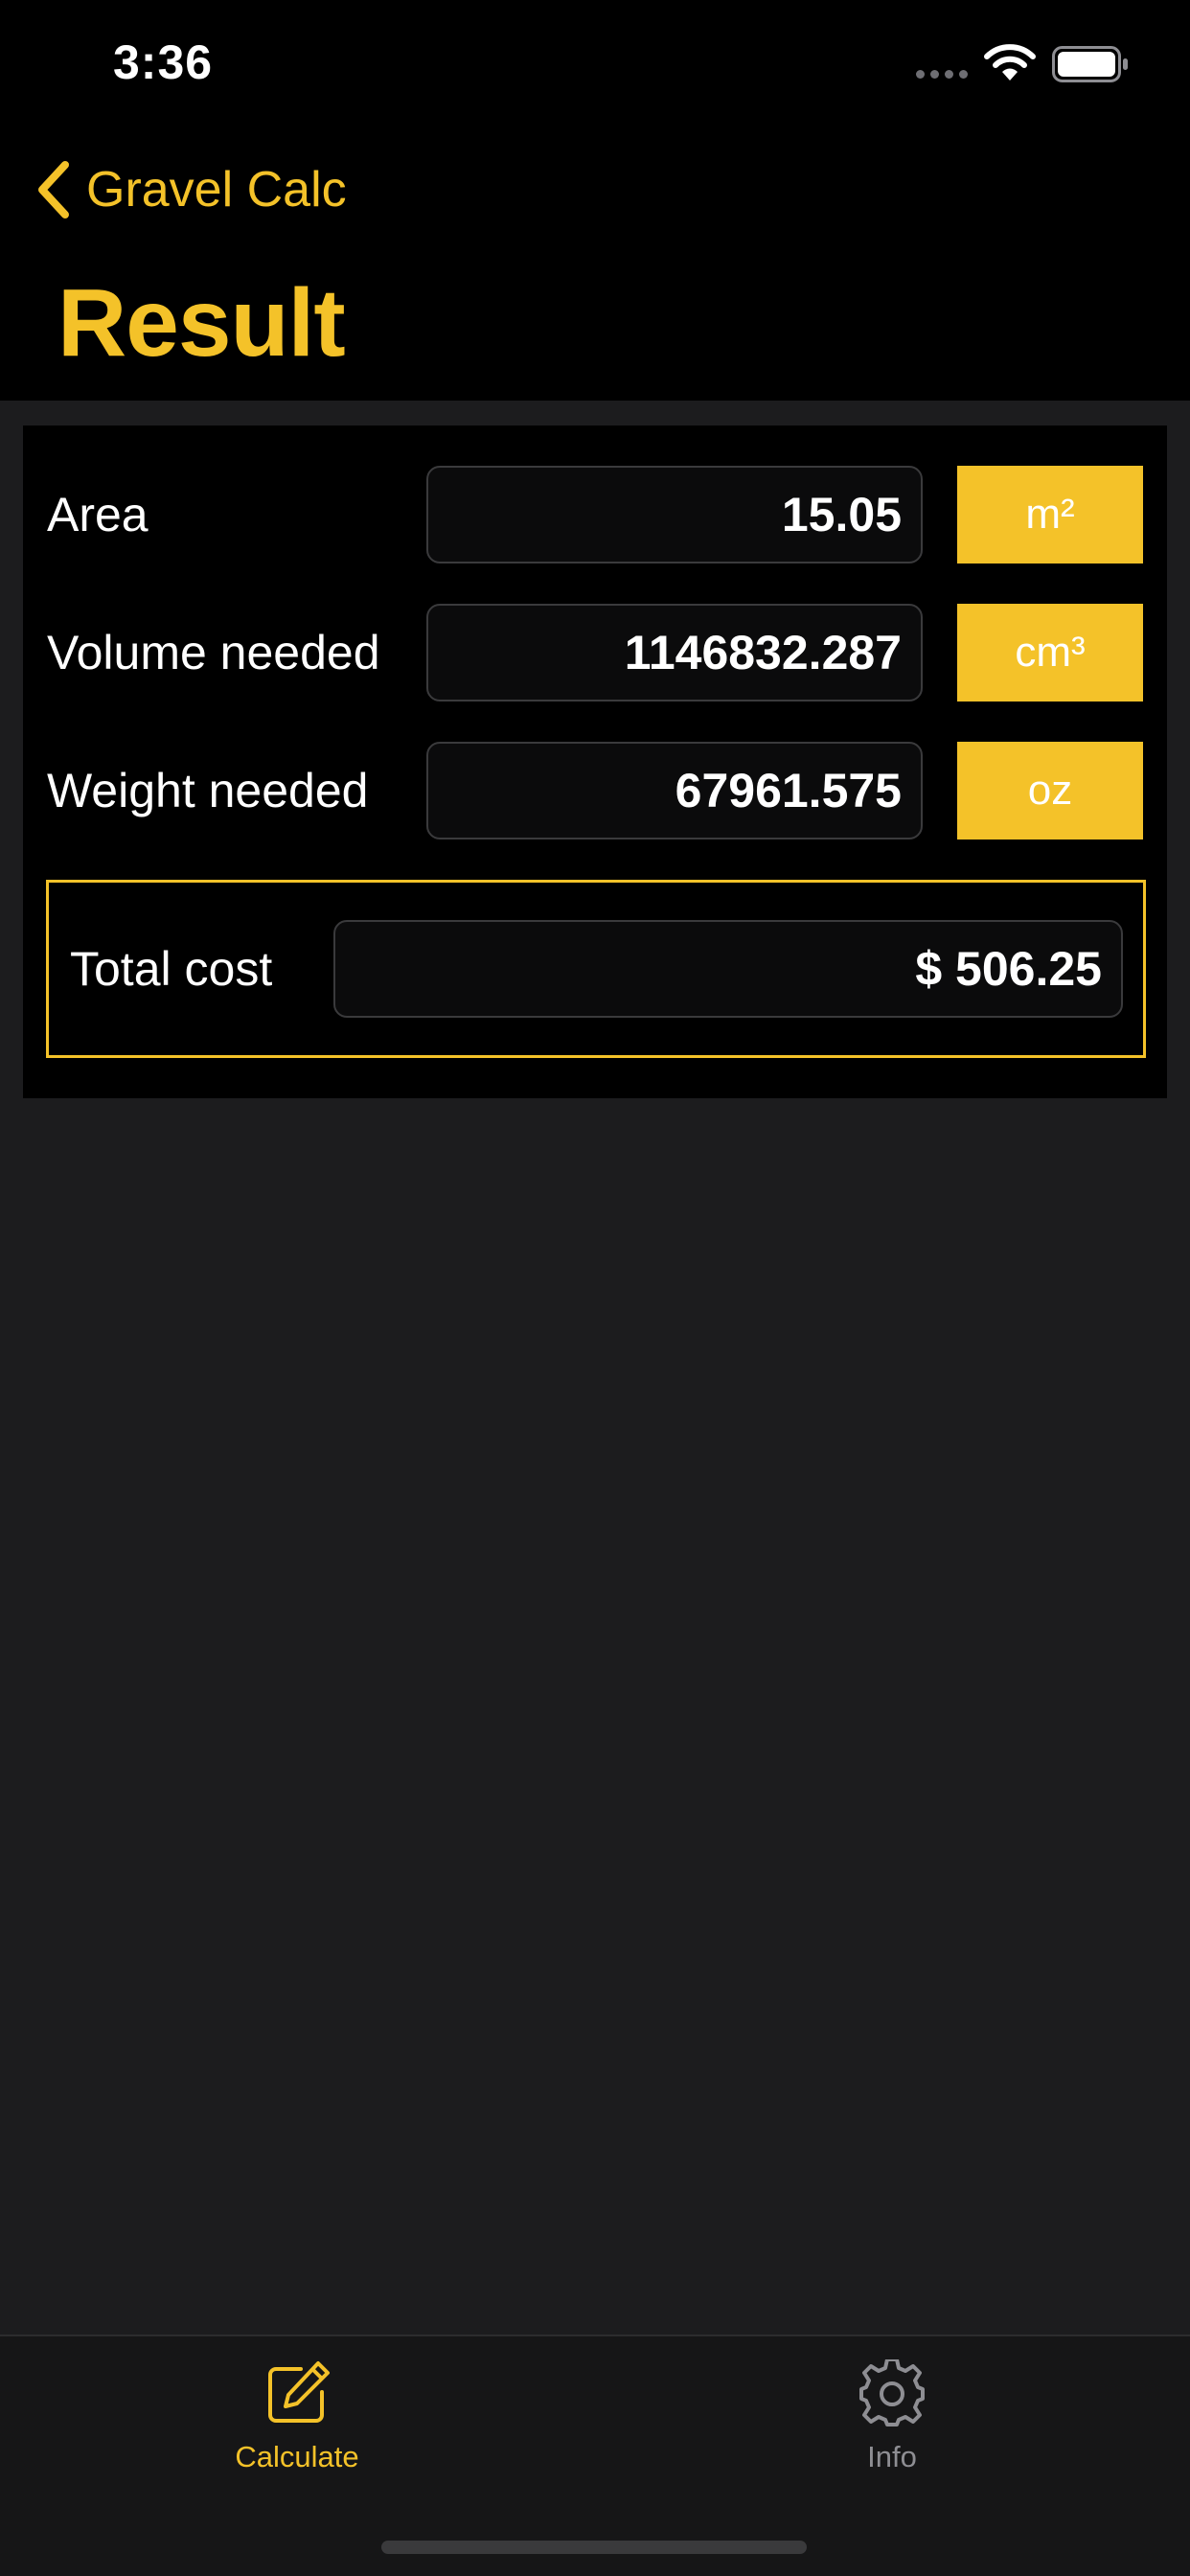 The width and height of the screenshot is (1190, 2576). Describe the element at coordinates (842, 514) in the screenshot. I see `area-value: 15.05` at that location.